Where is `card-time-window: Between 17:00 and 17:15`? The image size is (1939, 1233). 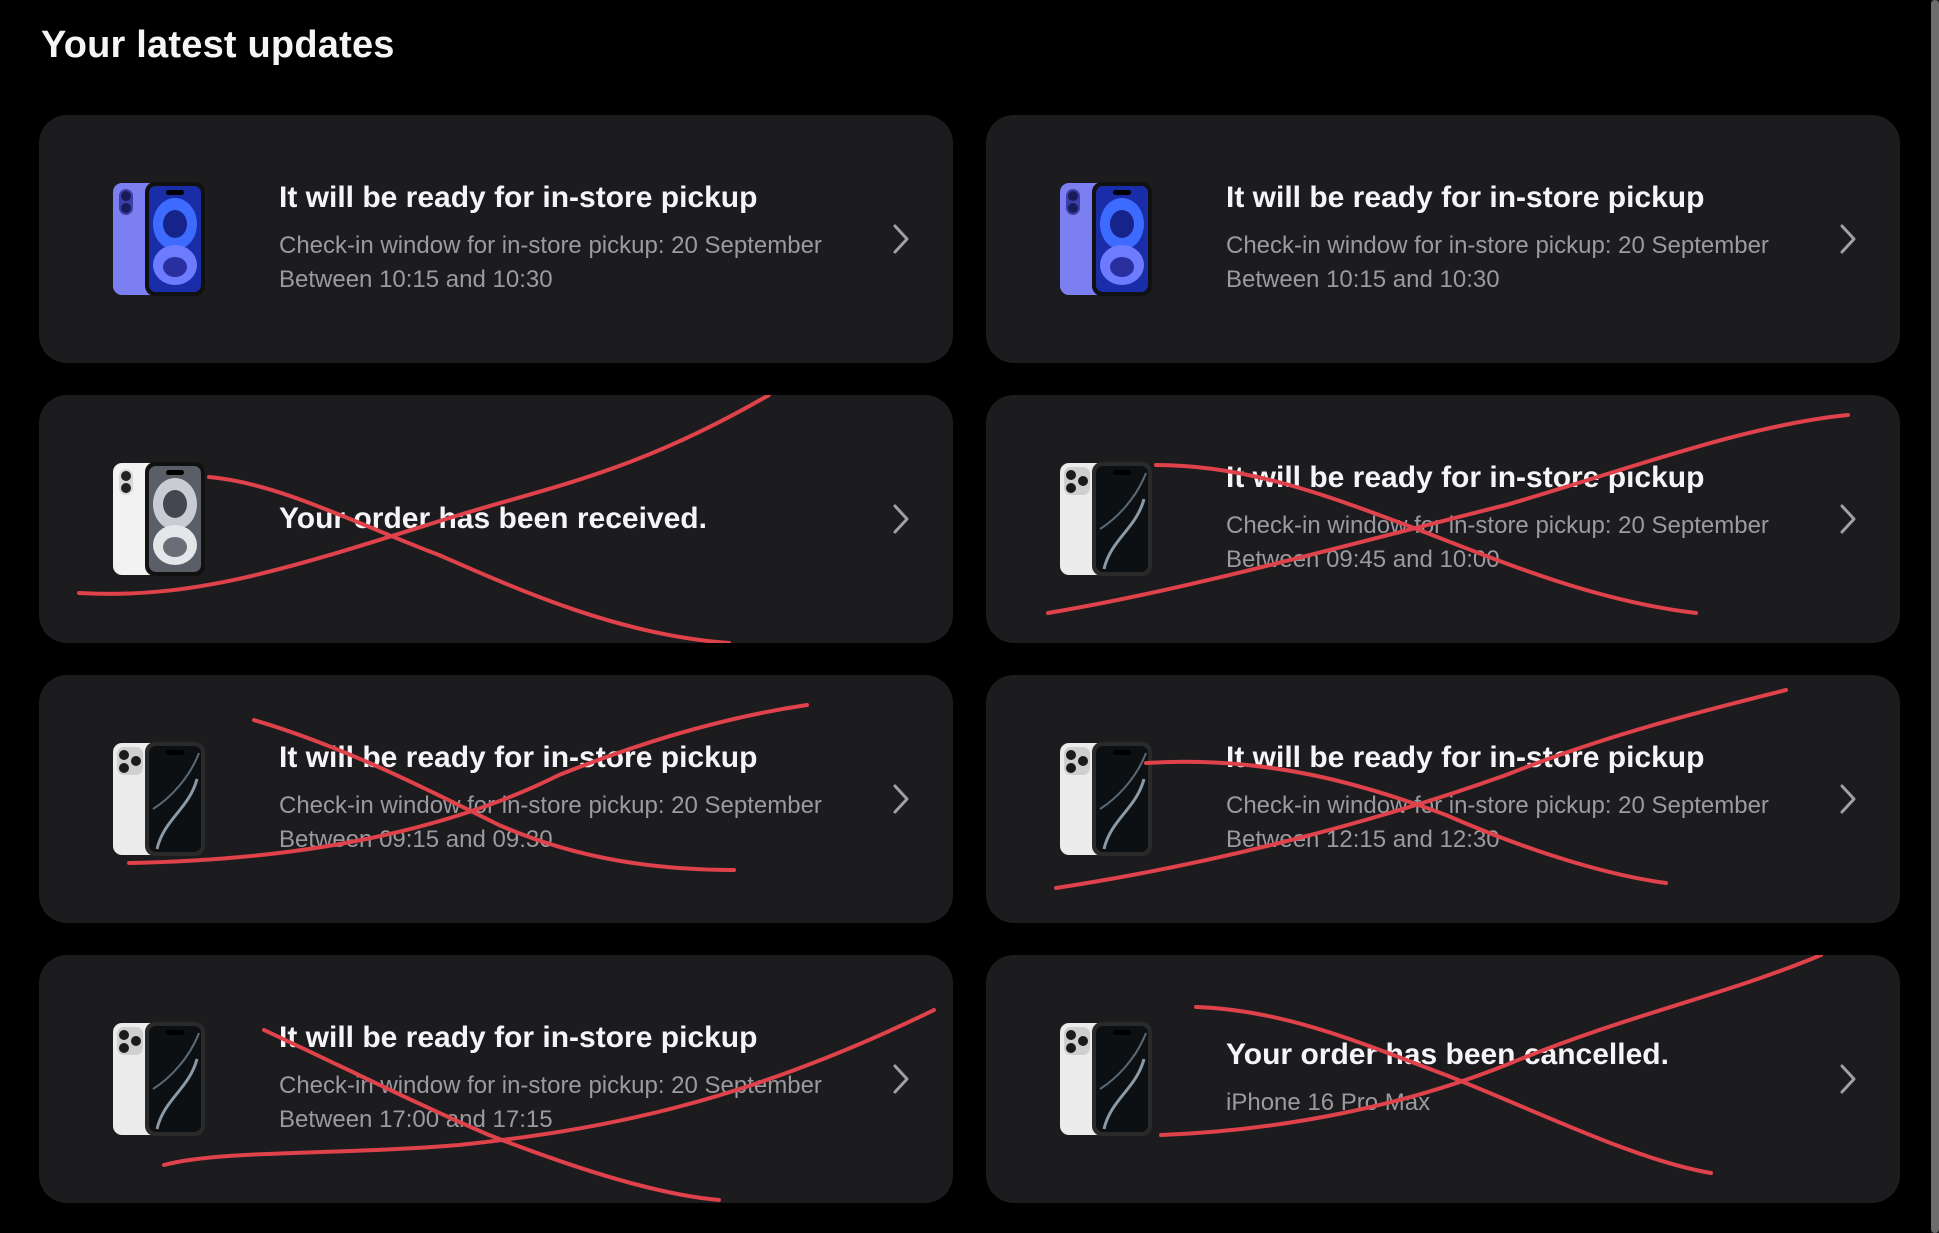
card-time-window: Between 17:00 and 17:15 is located at coordinates (416, 1119).